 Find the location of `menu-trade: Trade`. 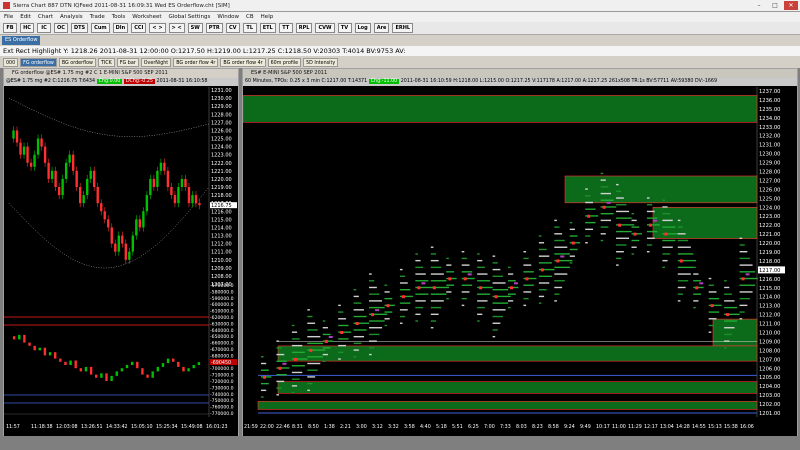

menu-trade: Trade is located at coordinates (97, 17).